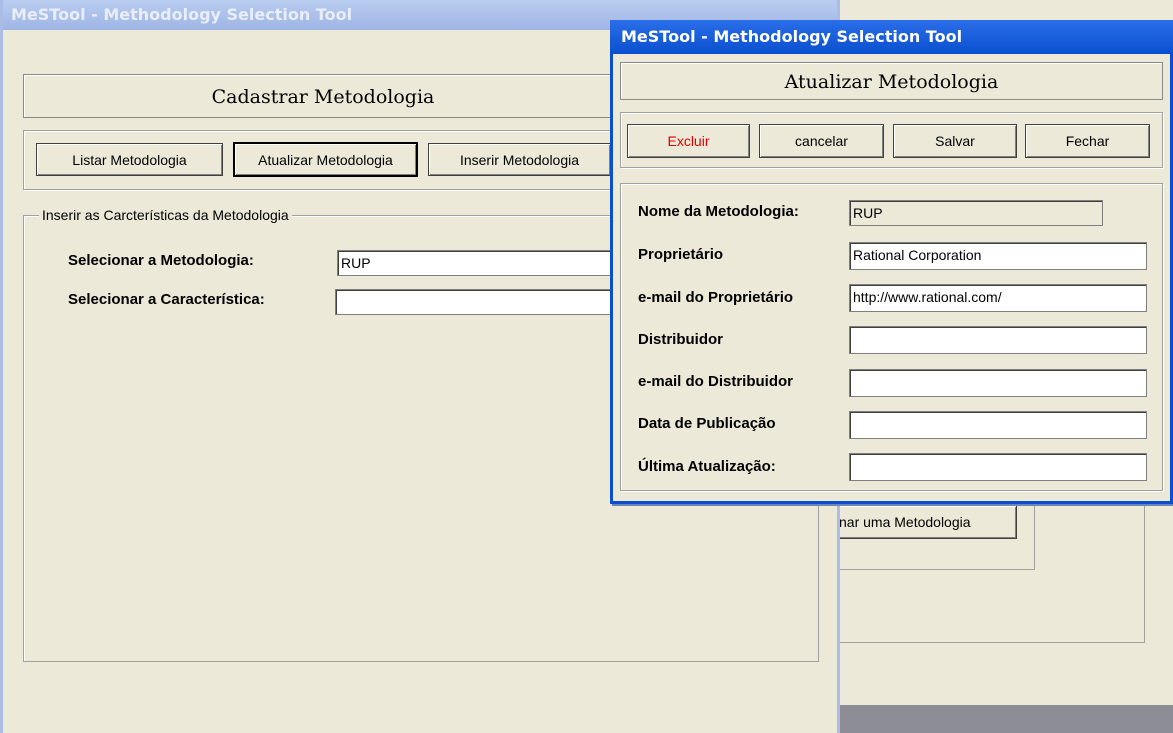 The width and height of the screenshot is (1173, 733). What do you see at coordinates (926, 522) in the screenshot?
I see `selecionar-metodologia-button: nar uma Metodologia` at bounding box center [926, 522].